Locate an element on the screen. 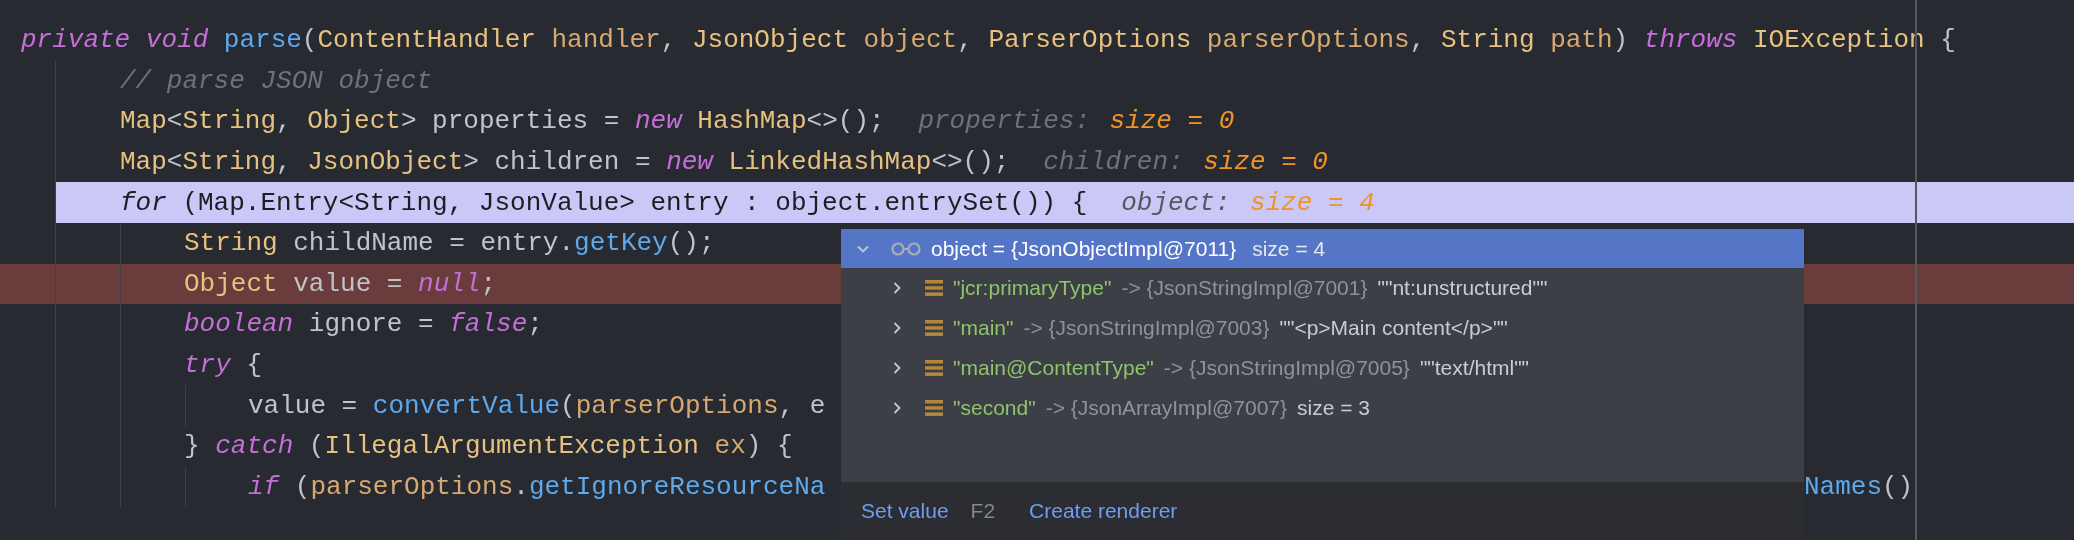 The height and width of the screenshot is (540, 2074). action-link: Create renderer is located at coordinates (1103, 511).